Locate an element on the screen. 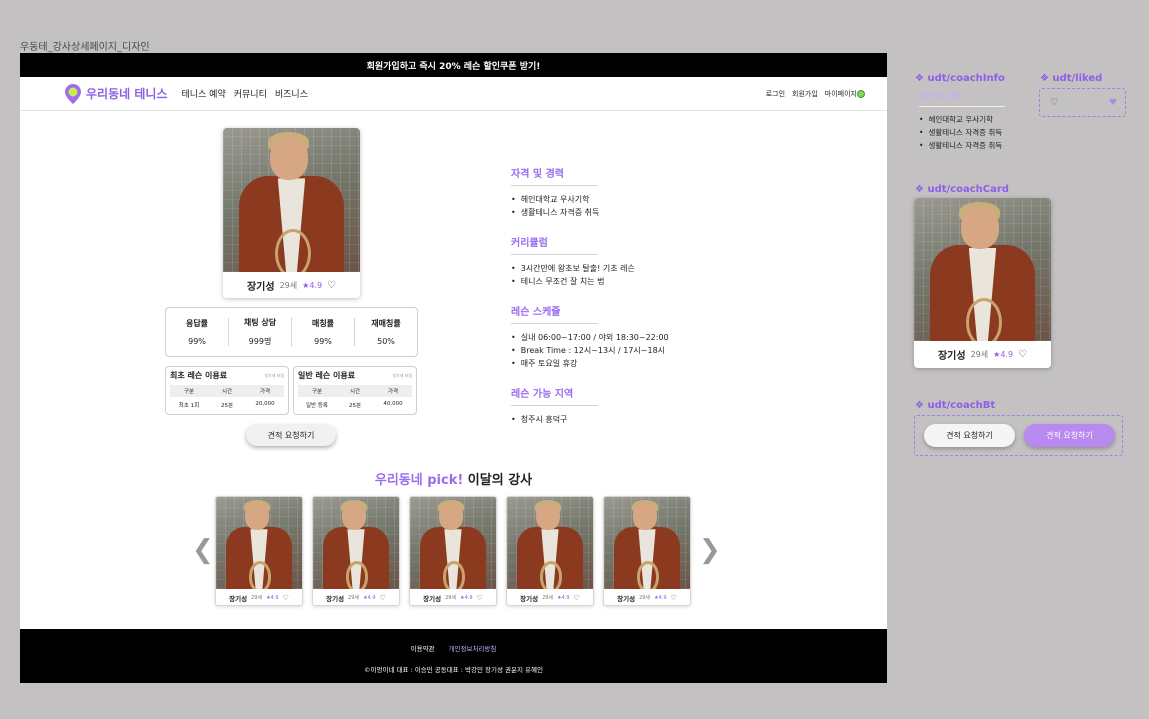 This screenshot has width=1149, height=719. terms-link: 이용약관 is located at coordinates (423, 648).